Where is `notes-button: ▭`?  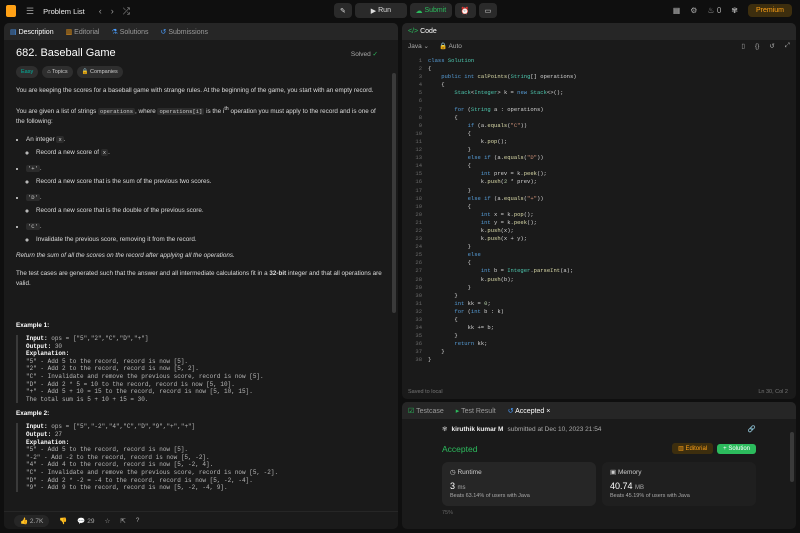 notes-button: ▭ is located at coordinates (488, 10).